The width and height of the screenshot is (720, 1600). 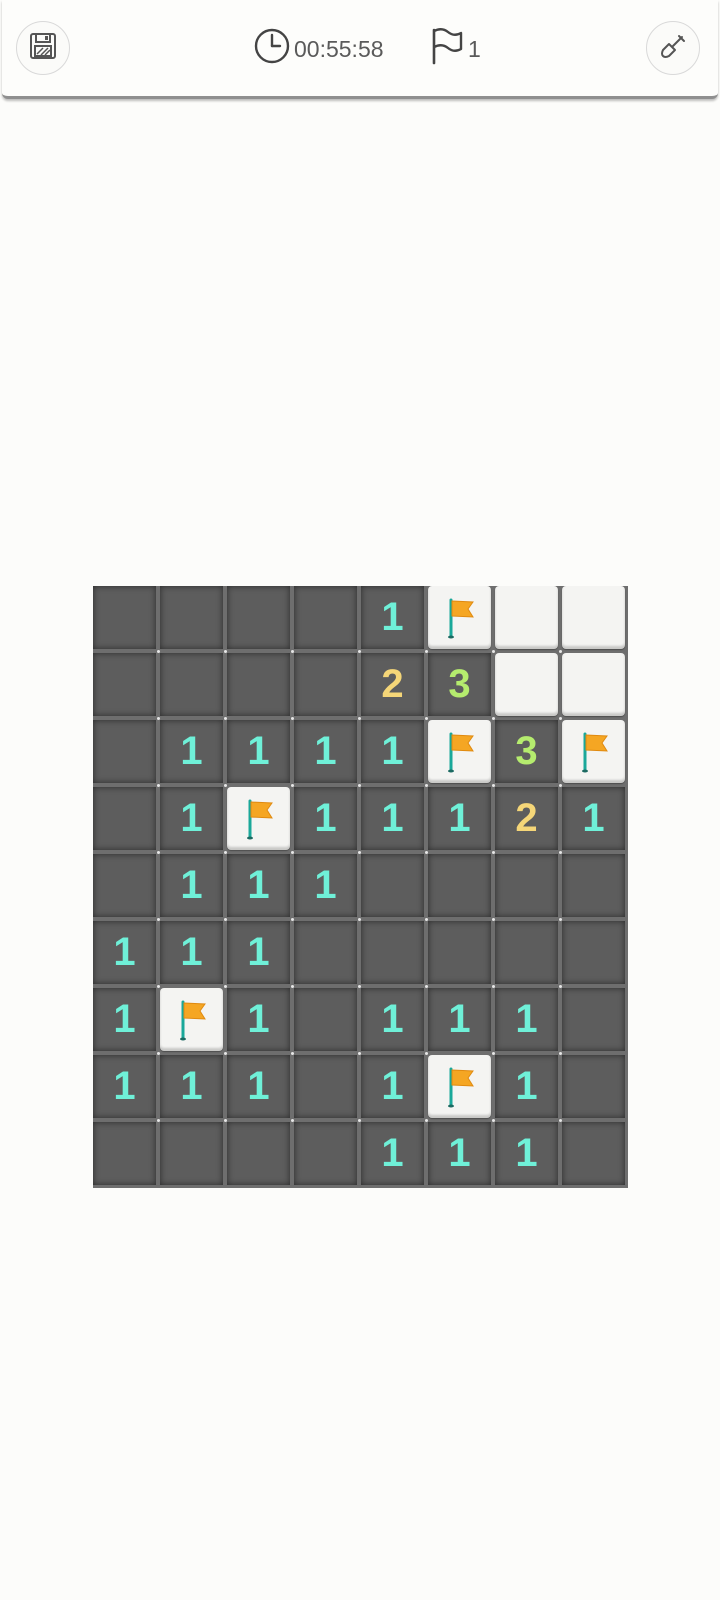 What do you see at coordinates (339, 48) in the screenshot?
I see `timer-value: 00:55:58` at bounding box center [339, 48].